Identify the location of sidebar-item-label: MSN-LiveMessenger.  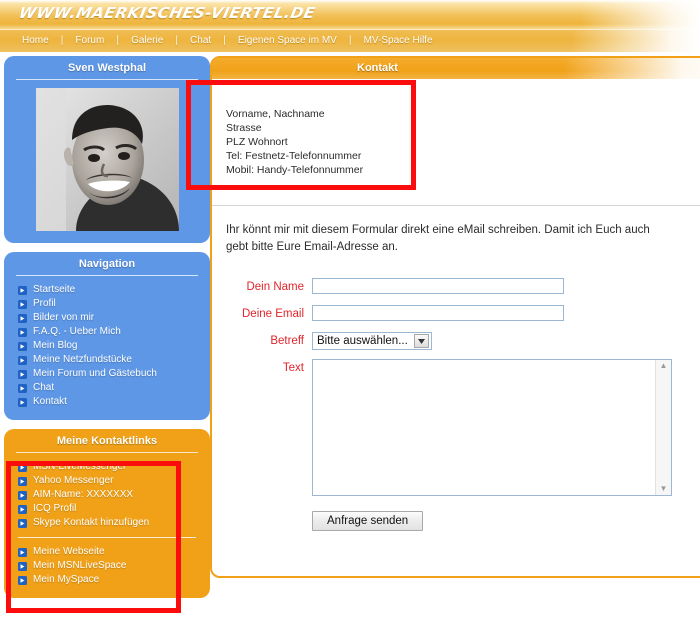
(80, 466).